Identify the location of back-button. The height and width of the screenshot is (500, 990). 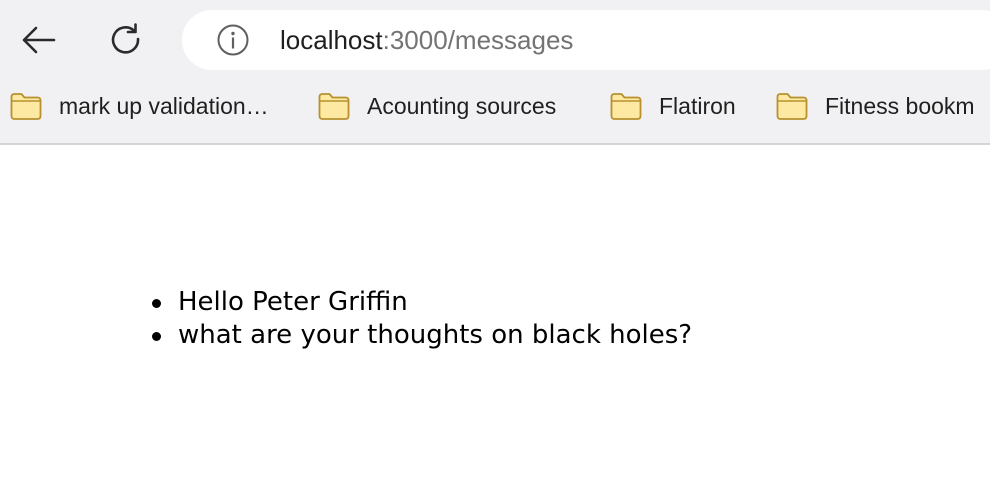
(38, 40).